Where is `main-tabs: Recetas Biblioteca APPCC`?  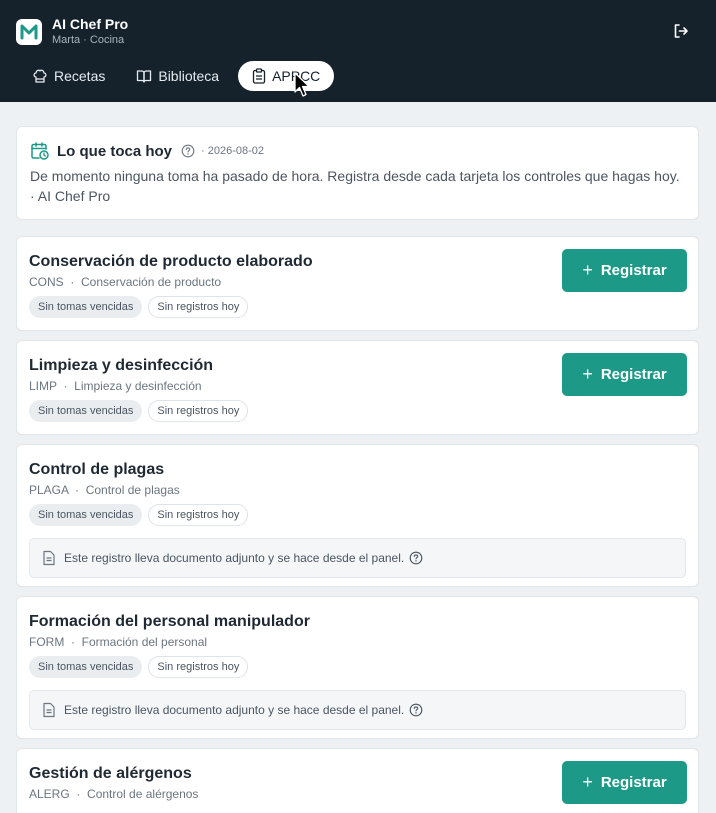
main-tabs: Recetas Biblioteca APPCC is located at coordinates (180, 76).